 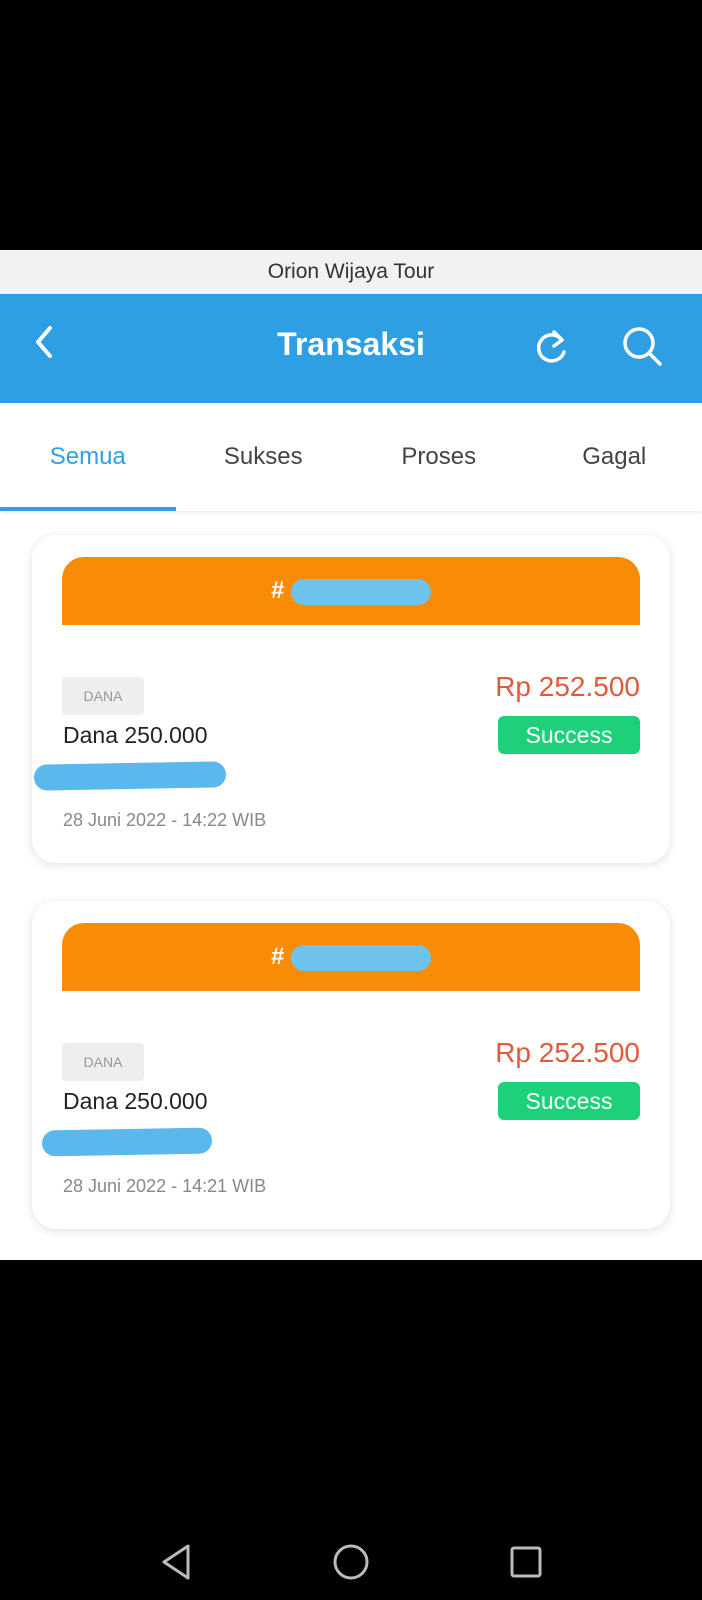 What do you see at coordinates (165, 820) in the screenshot?
I see `transaction-date: 28 Juni 2022 - 14:22 WIB` at bounding box center [165, 820].